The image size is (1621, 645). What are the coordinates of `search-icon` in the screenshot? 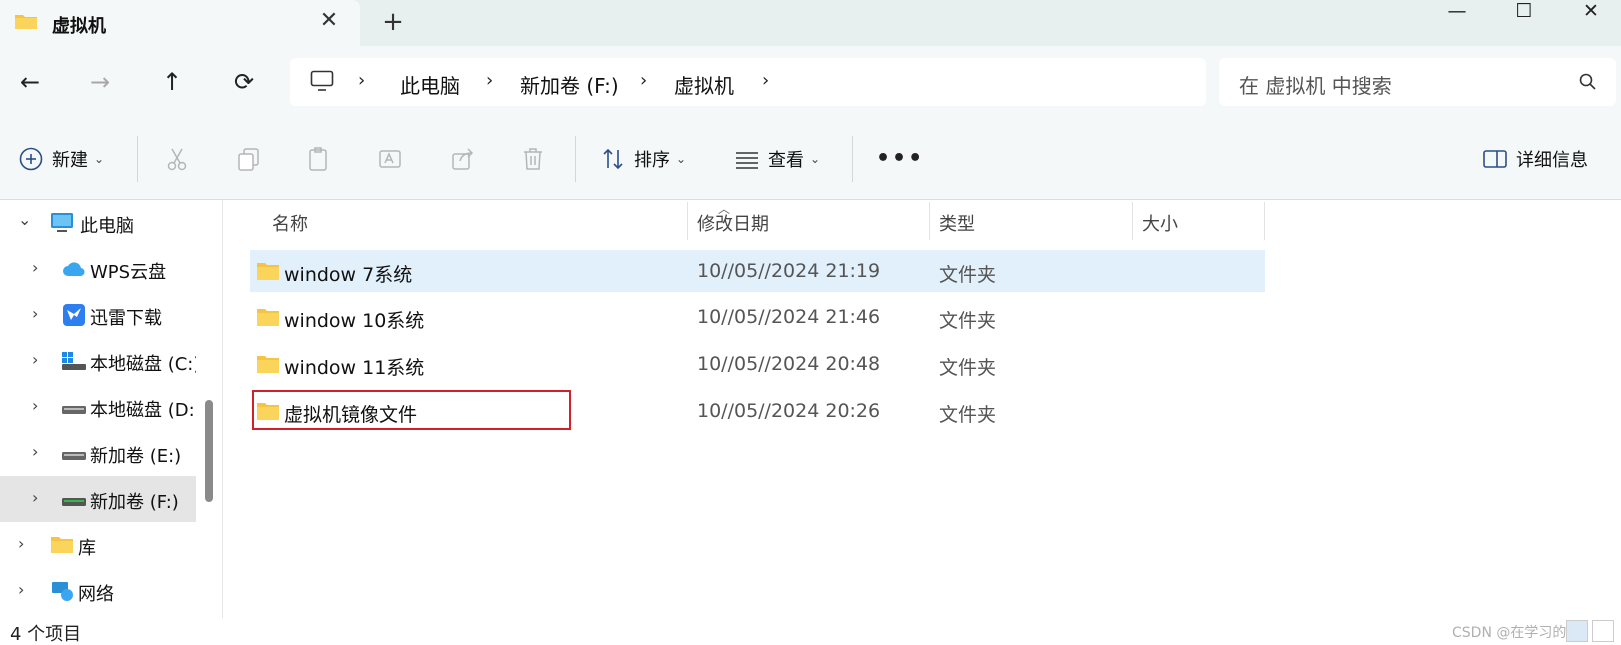 It's located at (1588, 82).